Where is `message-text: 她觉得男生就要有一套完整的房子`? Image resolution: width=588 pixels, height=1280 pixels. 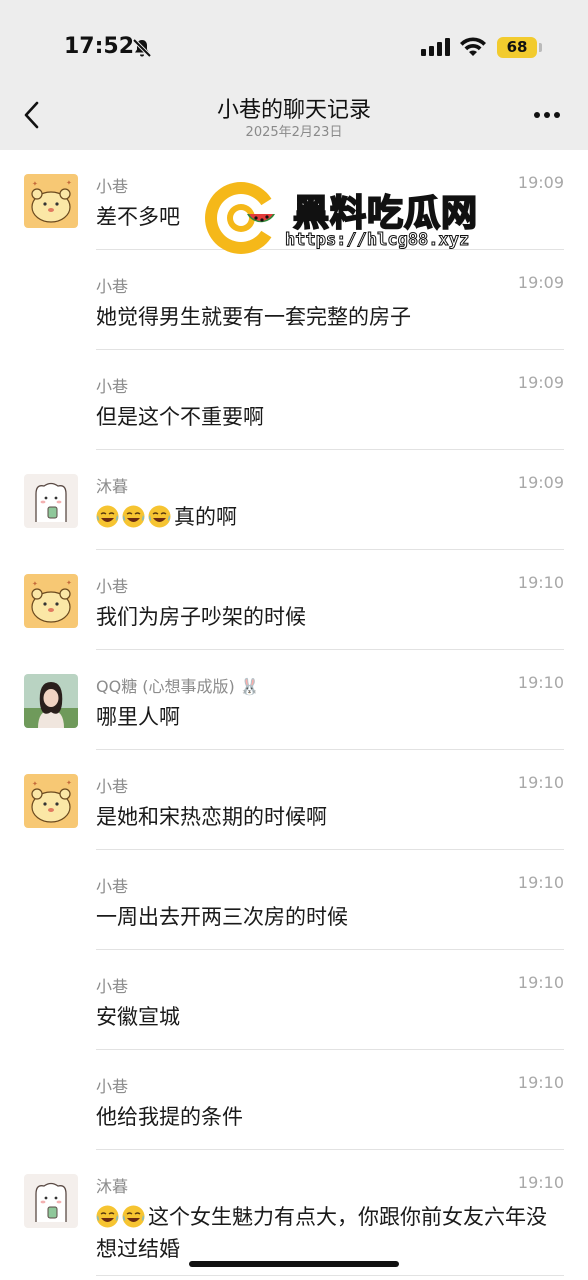 message-text: 她觉得男生就要有一套完整的房子 is located at coordinates (253, 317).